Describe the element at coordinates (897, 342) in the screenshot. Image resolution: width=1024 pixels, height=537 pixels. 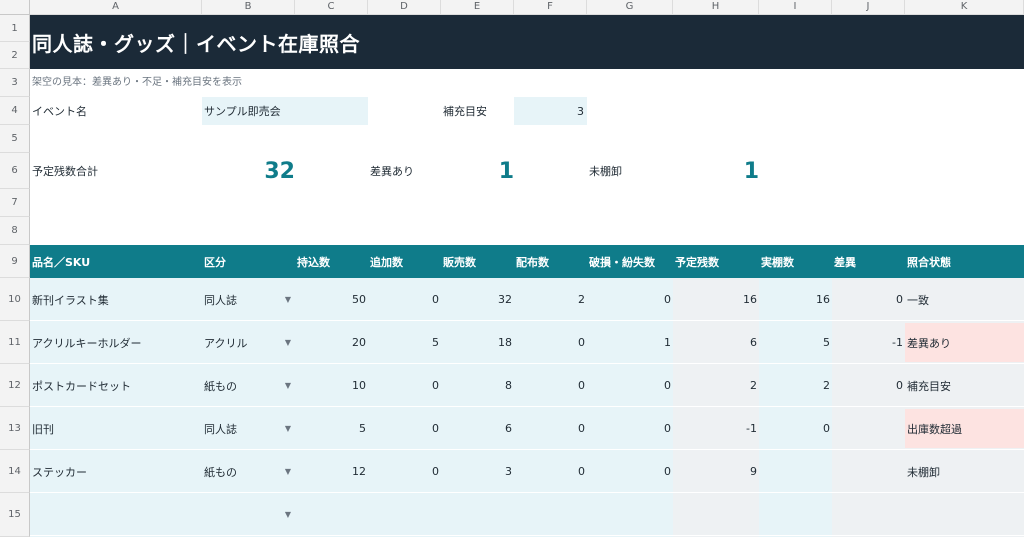
I see `difference-cell: -1` at that location.